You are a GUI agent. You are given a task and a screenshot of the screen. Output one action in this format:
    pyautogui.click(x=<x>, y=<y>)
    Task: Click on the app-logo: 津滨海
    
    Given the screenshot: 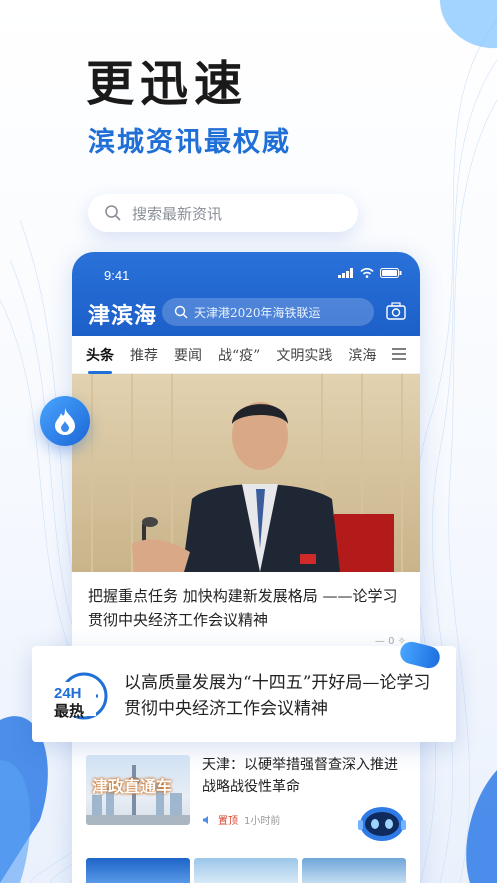 What is the action you would take?
    pyautogui.click(x=123, y=316)
    